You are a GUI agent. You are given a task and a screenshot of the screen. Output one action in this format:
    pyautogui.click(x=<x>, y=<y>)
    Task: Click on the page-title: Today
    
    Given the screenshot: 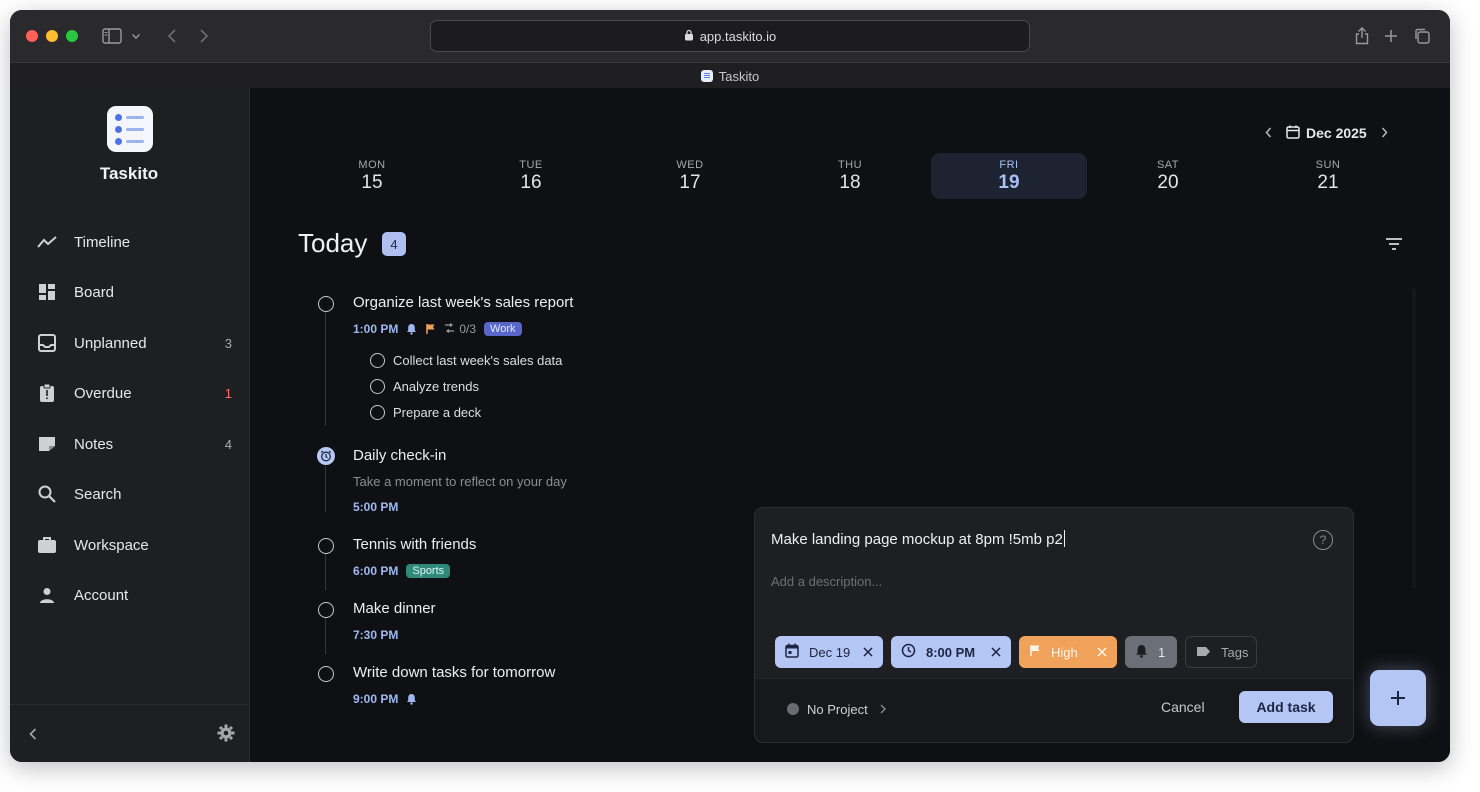 What is the action you would take?
    pyautogui.click(x=333, y=243)
    